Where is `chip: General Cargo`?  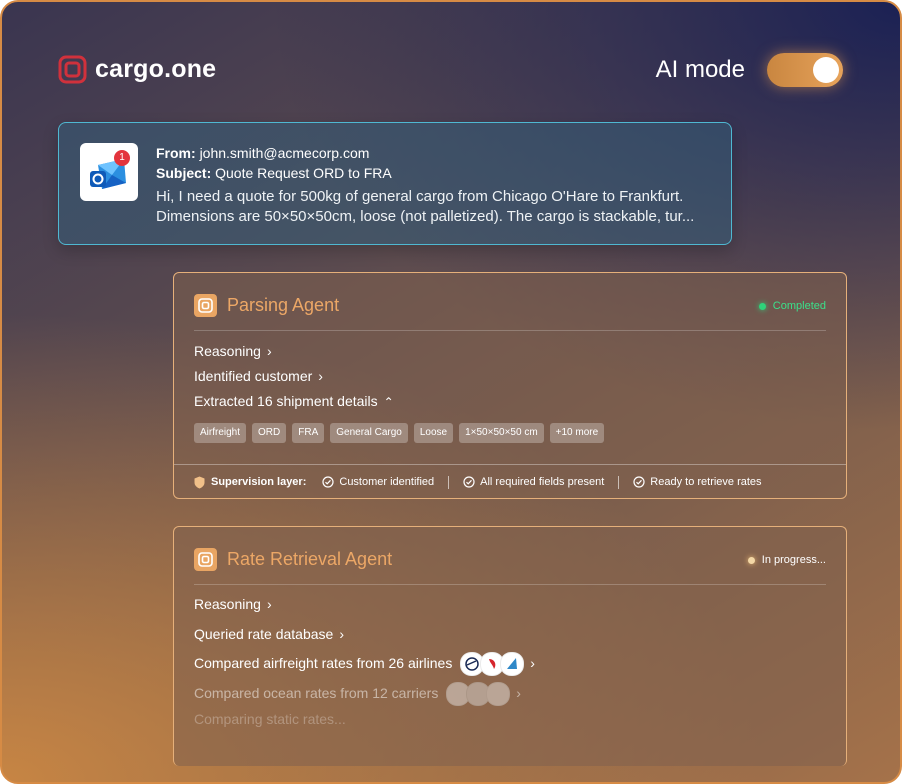
chip: General Cargo is located at coordinates (369, 433).